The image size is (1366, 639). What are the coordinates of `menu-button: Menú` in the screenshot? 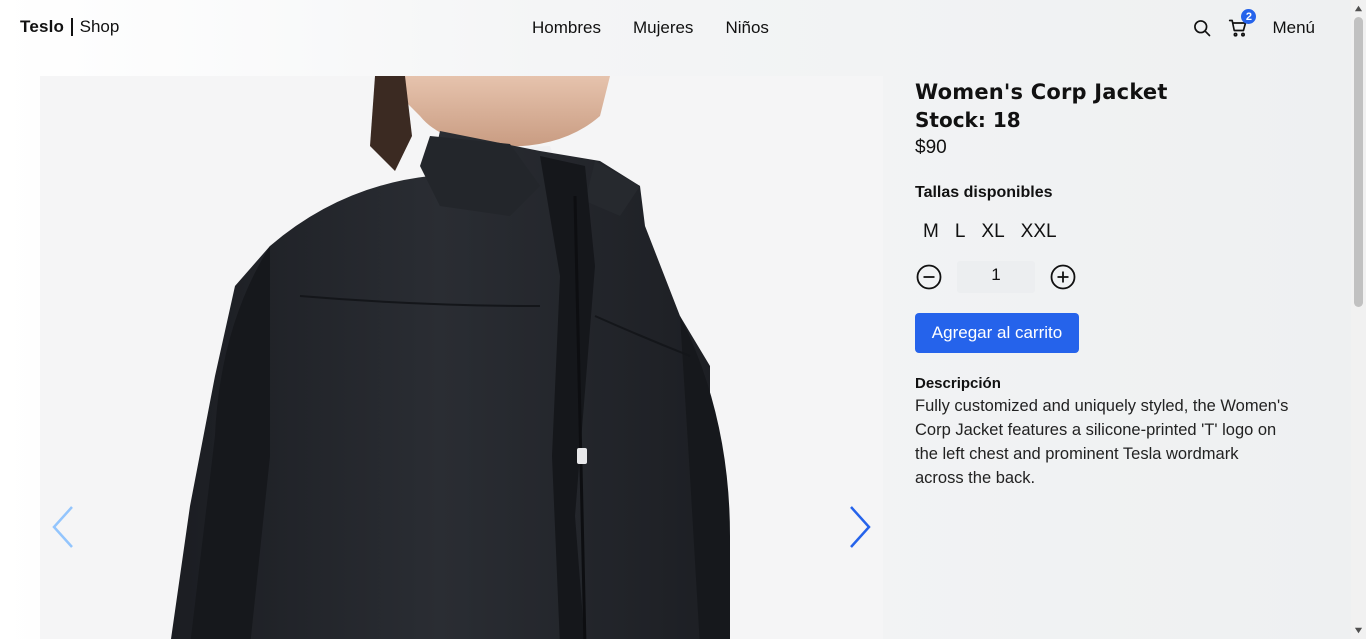 It's located at (1293, 28).